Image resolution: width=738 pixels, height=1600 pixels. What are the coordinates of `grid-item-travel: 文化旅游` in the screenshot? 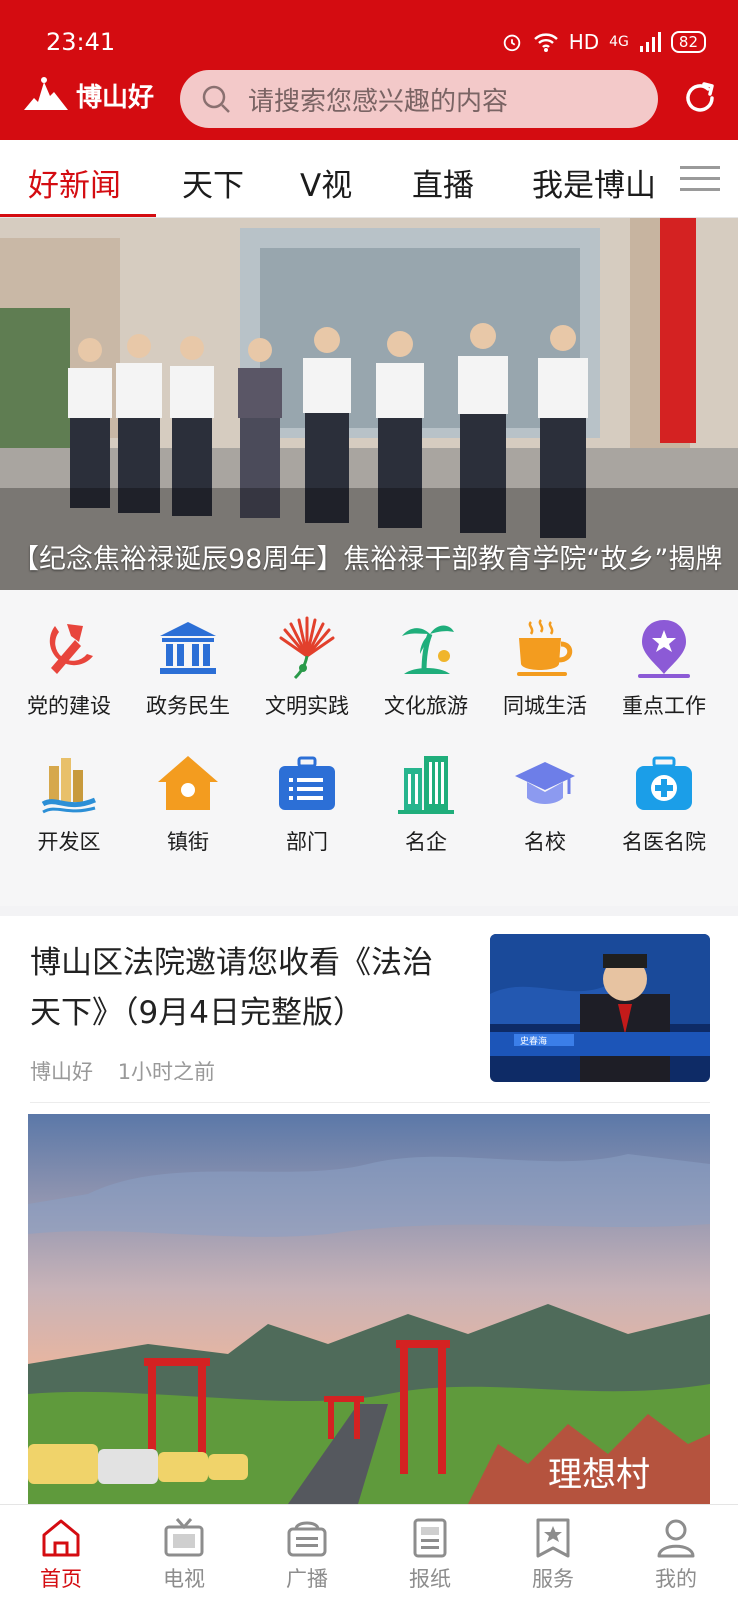 It's located at (426, 668).